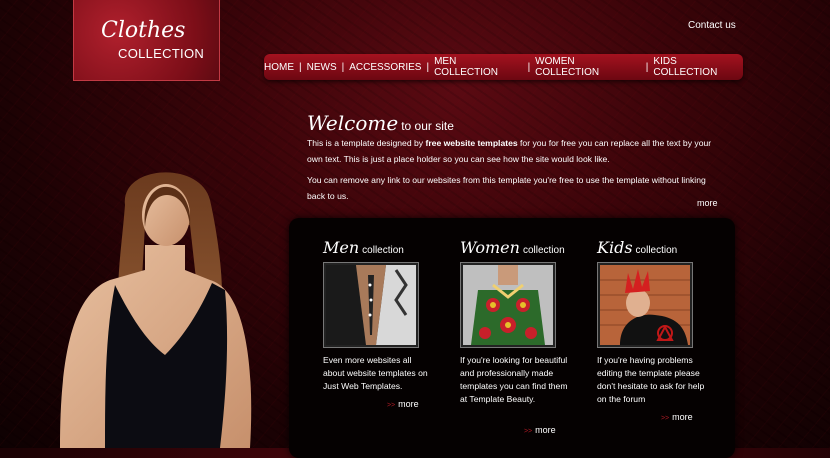 The image size is (830, 458). Describe the element at coordinates (322, 67) in the screenshot. I see `nav-news: NEWS` at that location.